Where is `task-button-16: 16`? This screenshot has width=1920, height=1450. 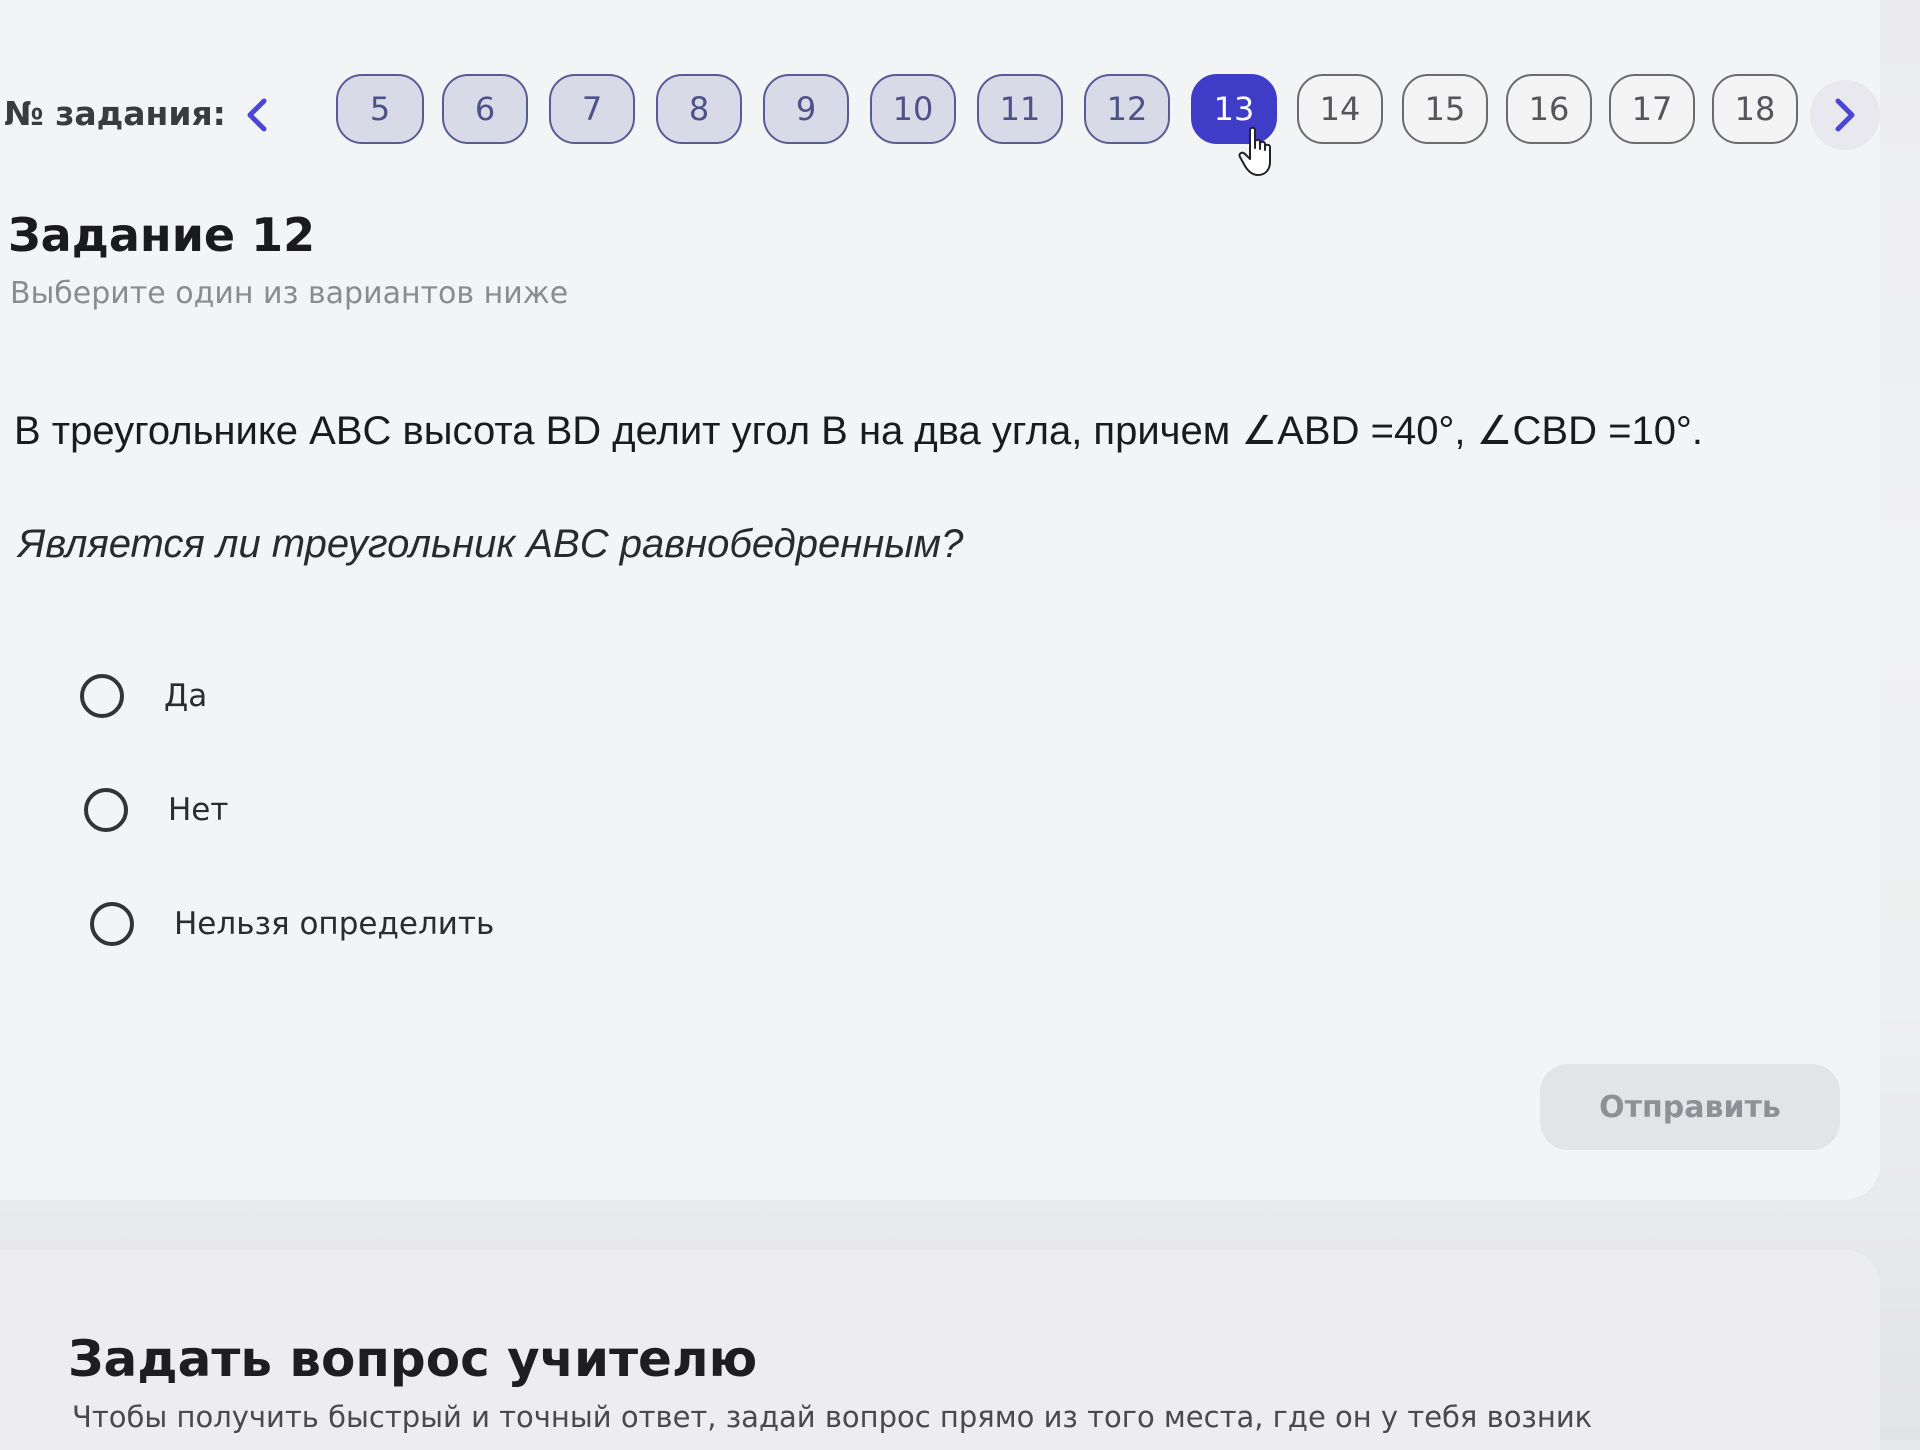 task-button-16: 16 is located at coordinates (1549, 109).